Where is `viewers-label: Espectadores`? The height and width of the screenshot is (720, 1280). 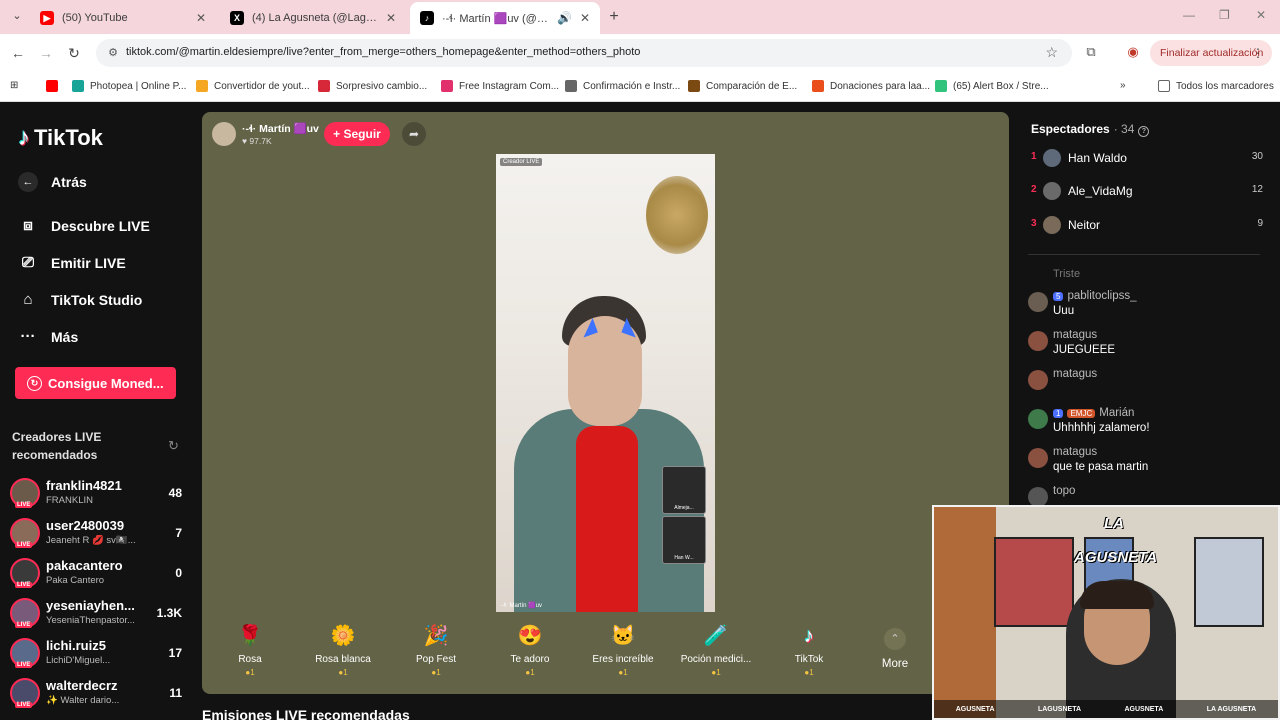 viewers-label: Espectadores is located at coordinates (1070, 129).